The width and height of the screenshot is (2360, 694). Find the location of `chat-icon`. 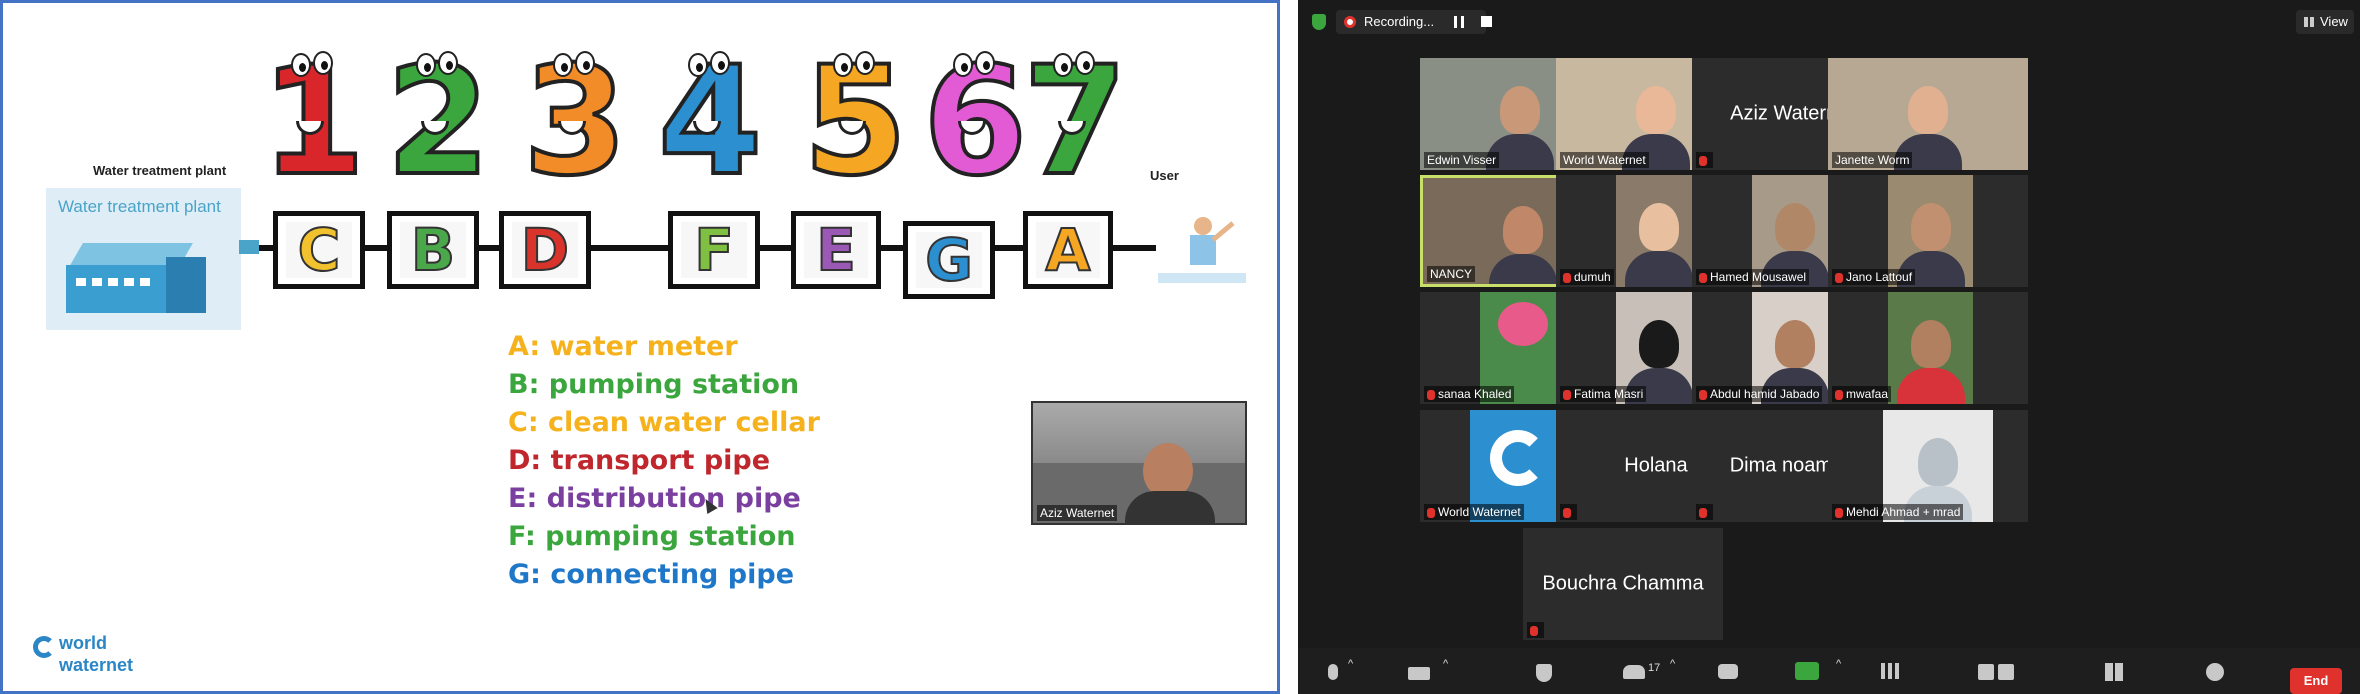

chat-icon is located at coordinates (1728, 671).